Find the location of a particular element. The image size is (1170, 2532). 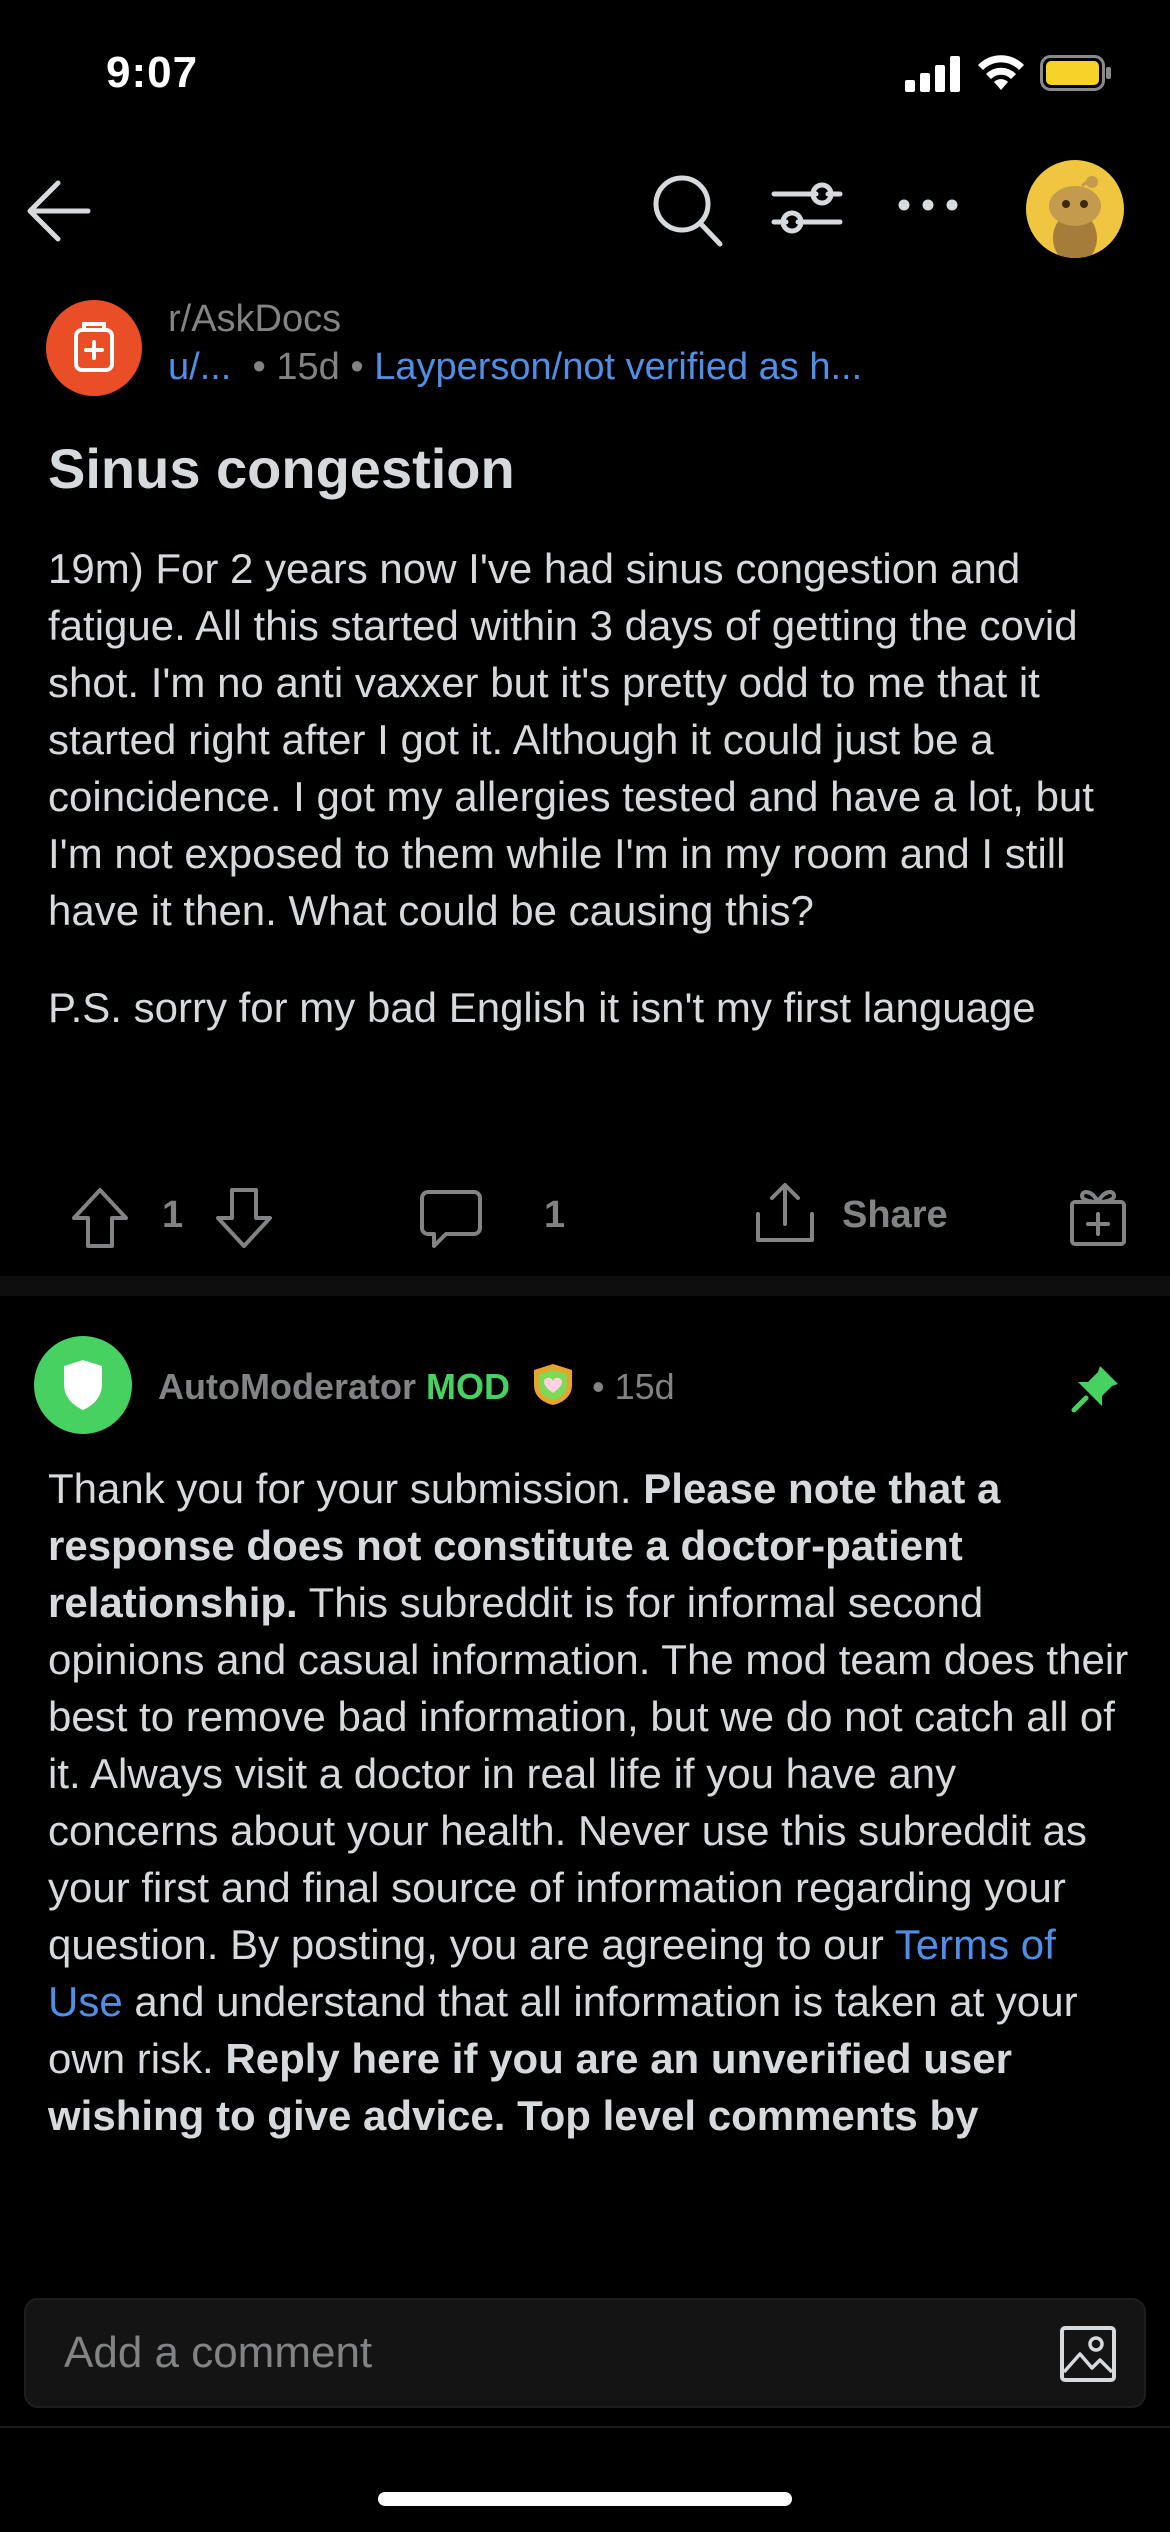

more-options-icon is located at coordinates (928, 205).